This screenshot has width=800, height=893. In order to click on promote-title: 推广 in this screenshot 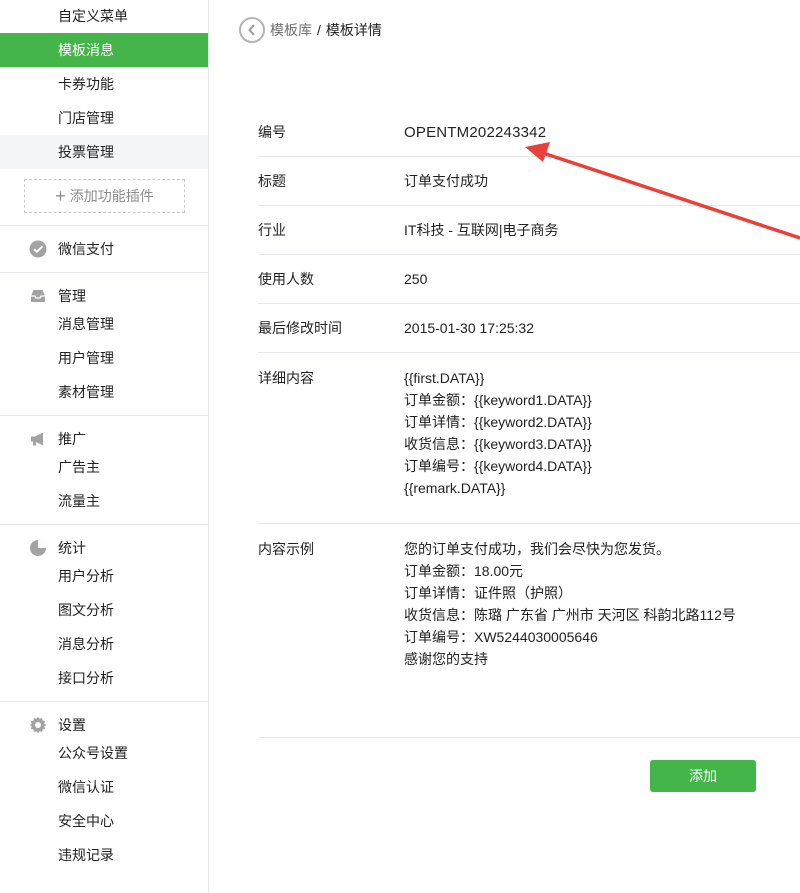, I will do `click(72, 439)`.